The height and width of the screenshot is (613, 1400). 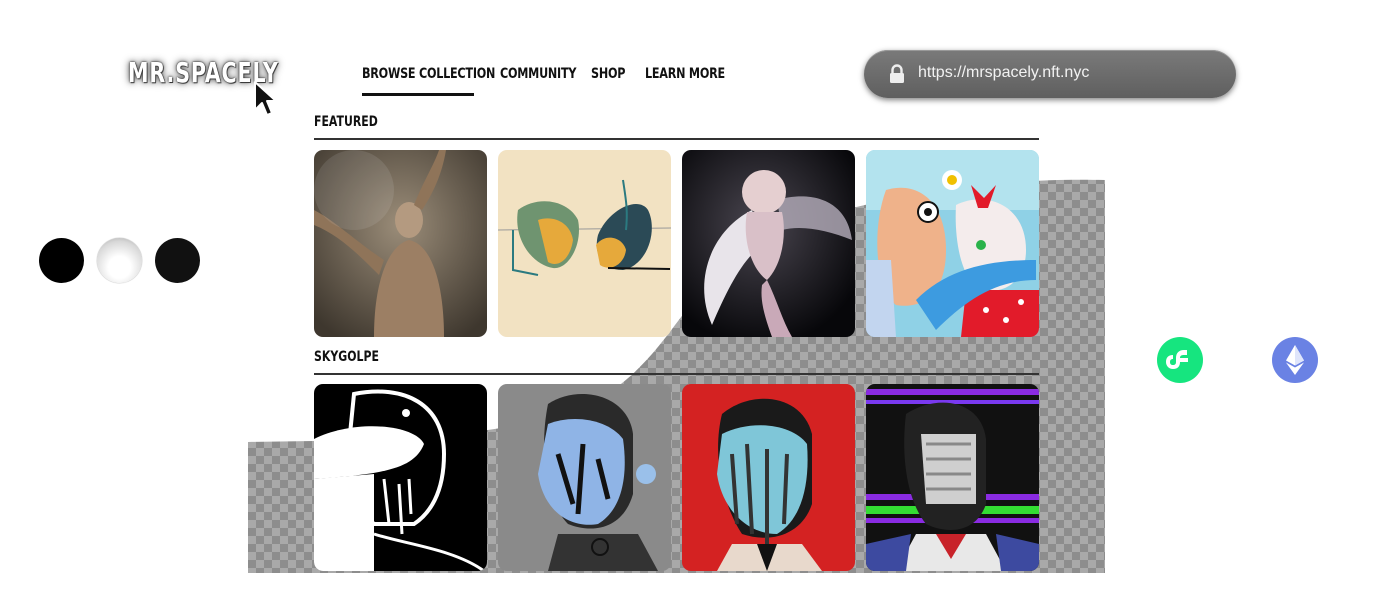 What do you see at coordinates (685, 74) in the screenshot?
I see `nav-learn-more: LEARN MORE` at bounding box center [685, 74].